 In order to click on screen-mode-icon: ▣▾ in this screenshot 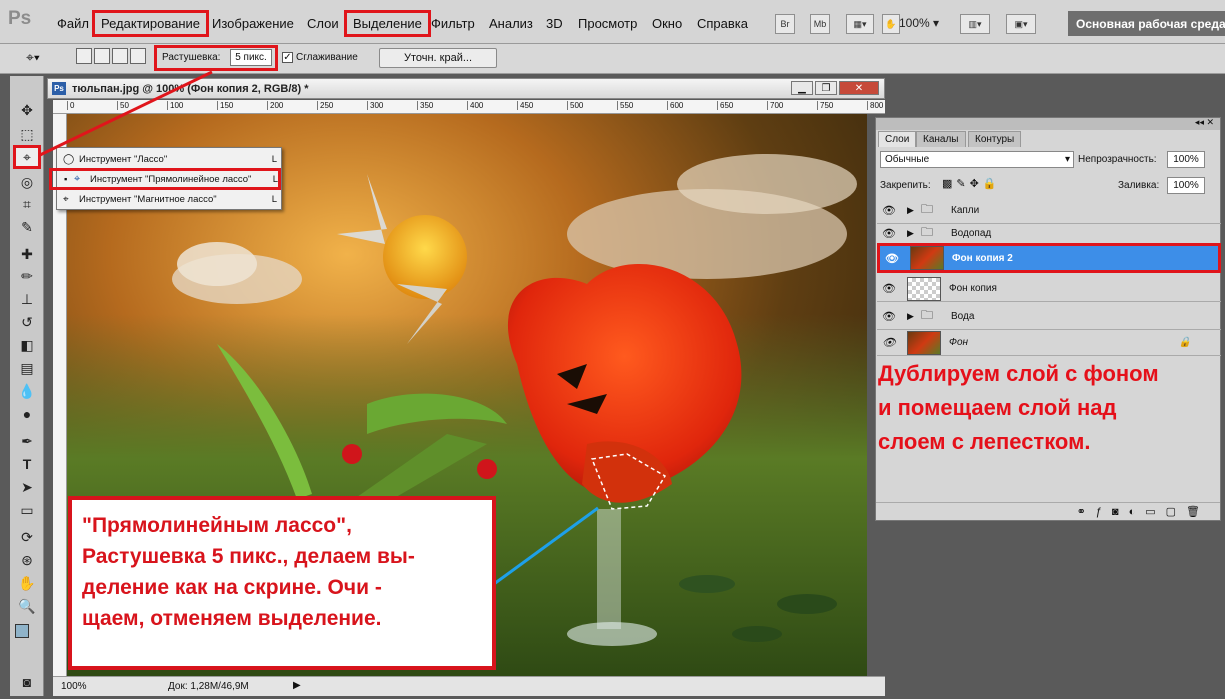, I will do `click(1021, 24)`.